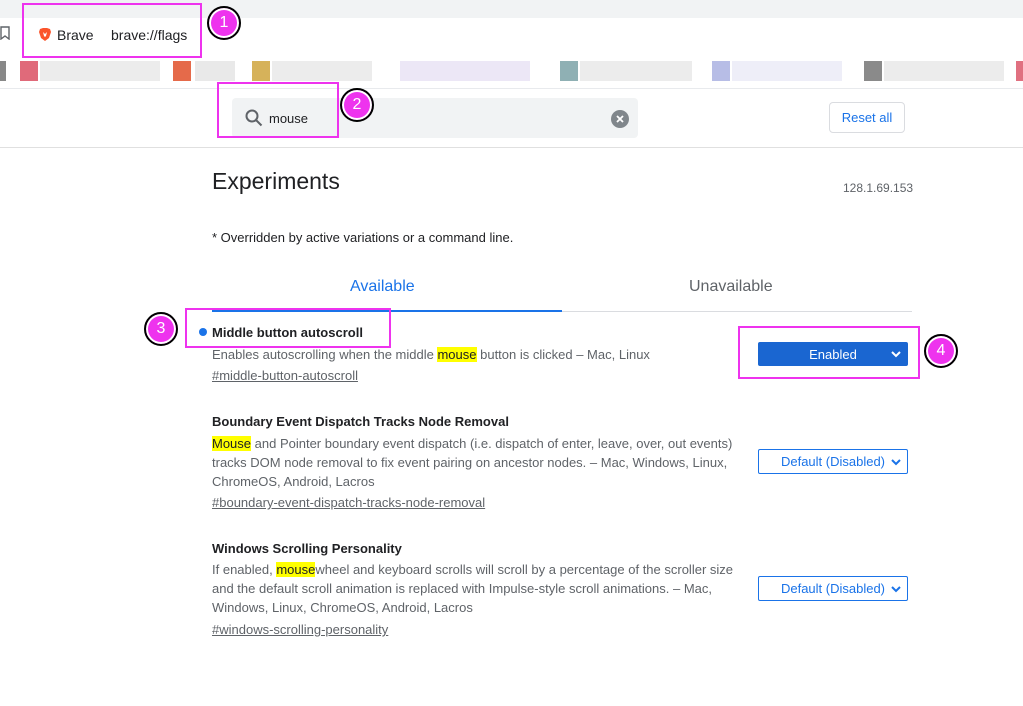  Describe the element at coordinates (620, 119) in the screenshot. I see `clear-icon` at that location.